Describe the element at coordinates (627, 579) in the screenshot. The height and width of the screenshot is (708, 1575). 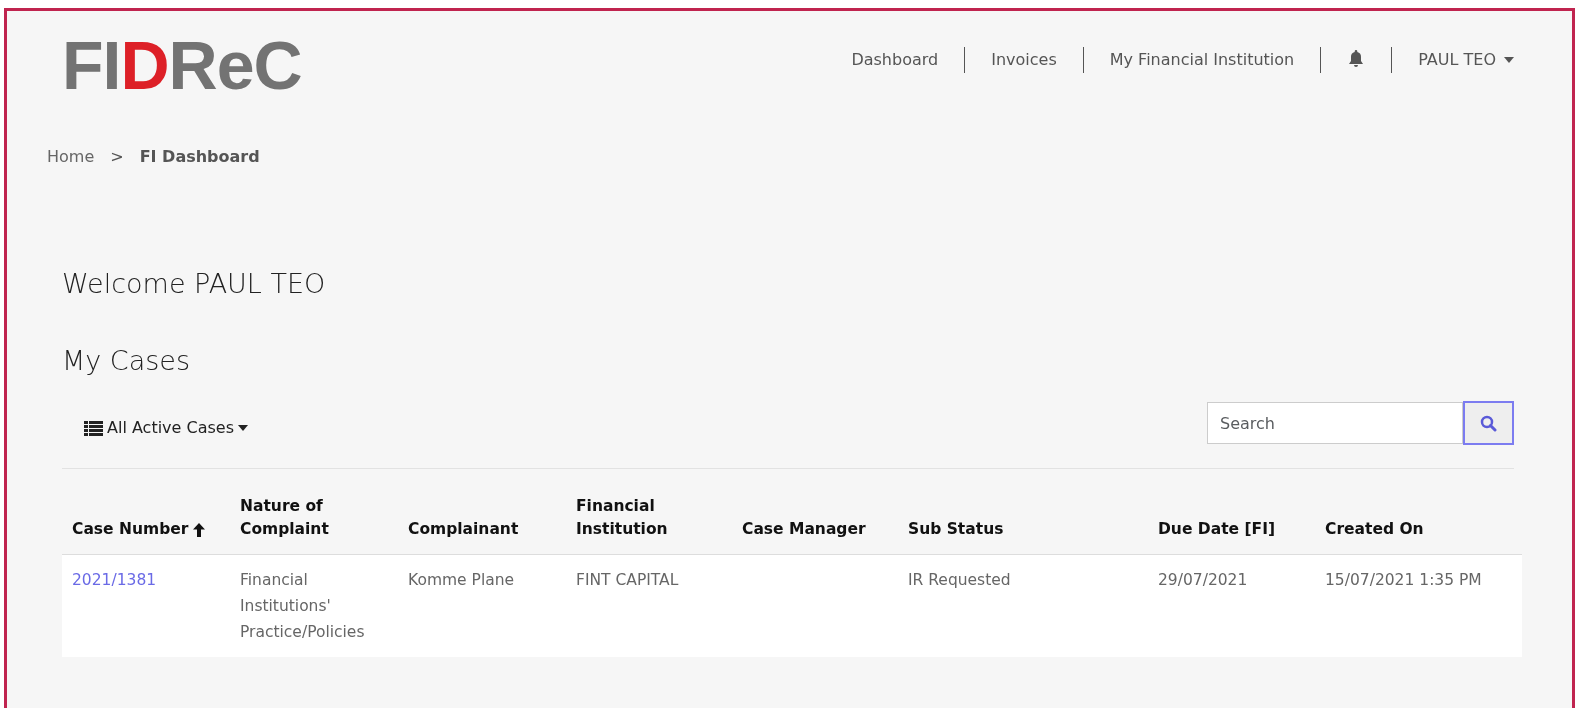
I see `table-cell: FINT CAPITAL` at that location.